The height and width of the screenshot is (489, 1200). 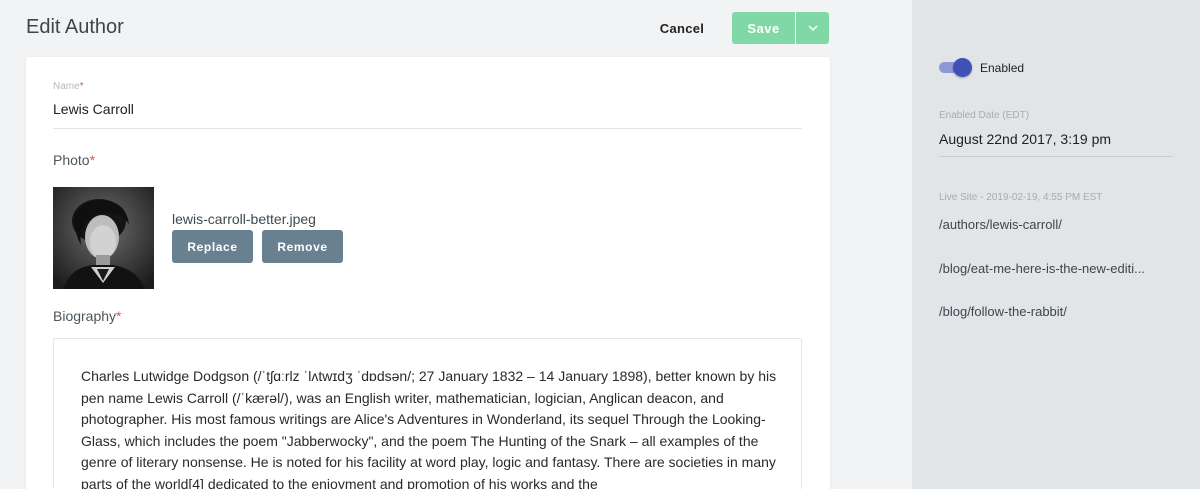 What do you see at coordinates (68, 86) in the screenshot?
I see `name-field-label: Name*` at bounding box center [68, 86].